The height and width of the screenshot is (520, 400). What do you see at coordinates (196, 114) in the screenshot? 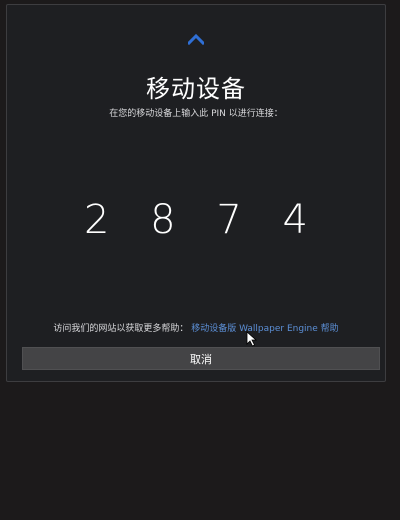
I see `dialog-subtitle: 在您的移动设备上输入此 PIN 以进行连接：` at bounding box center [196, 114].